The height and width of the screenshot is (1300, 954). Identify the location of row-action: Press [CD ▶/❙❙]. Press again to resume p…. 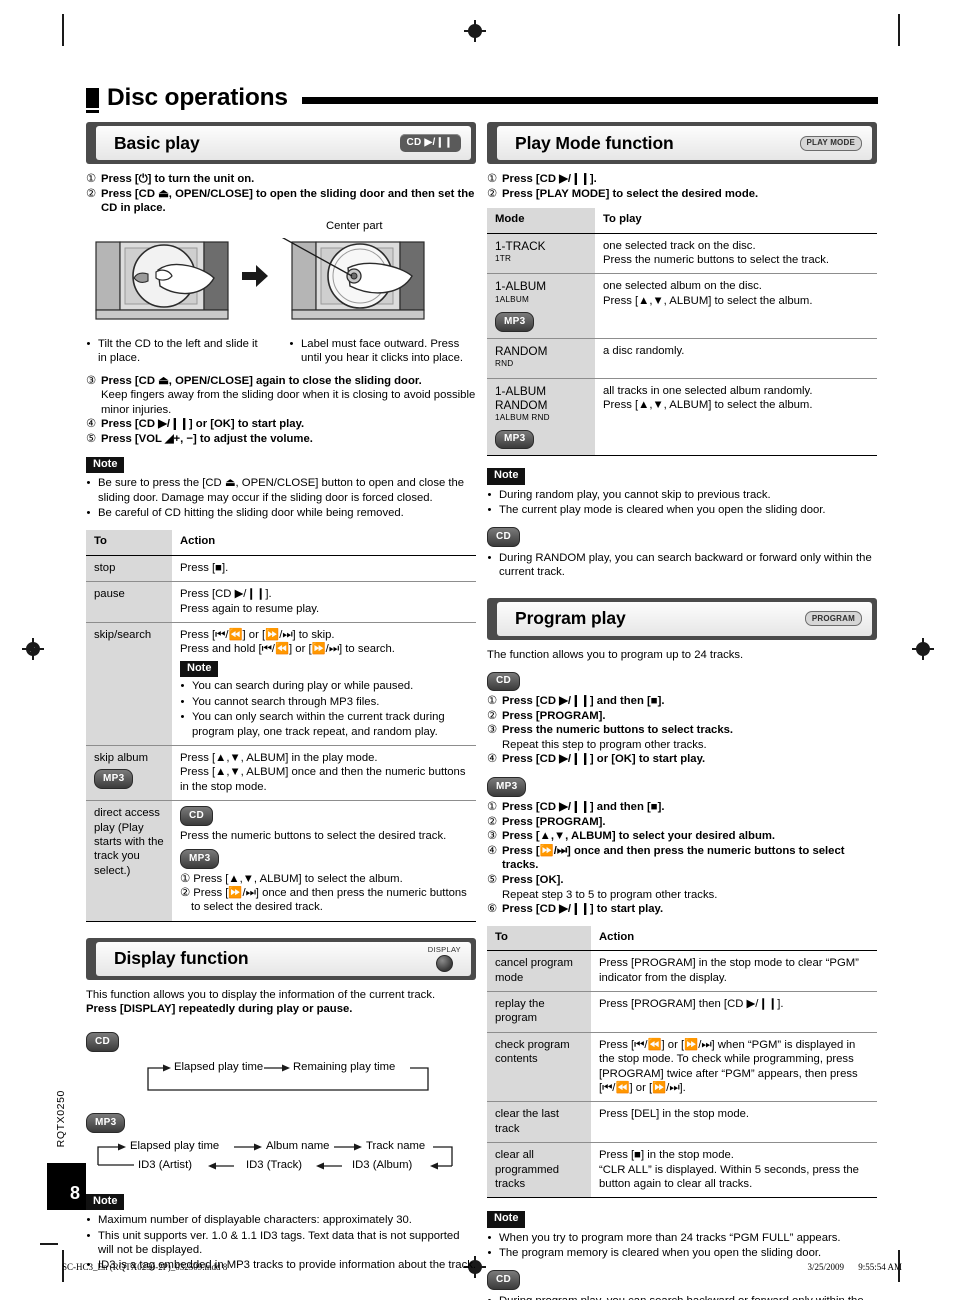
(324, 602).